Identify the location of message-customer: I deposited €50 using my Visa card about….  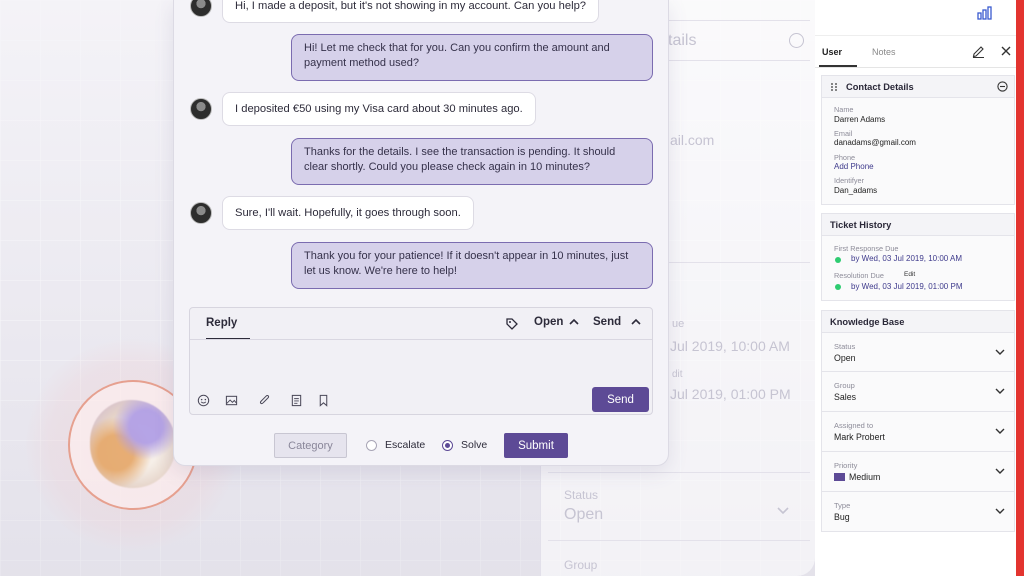
(363, 109).